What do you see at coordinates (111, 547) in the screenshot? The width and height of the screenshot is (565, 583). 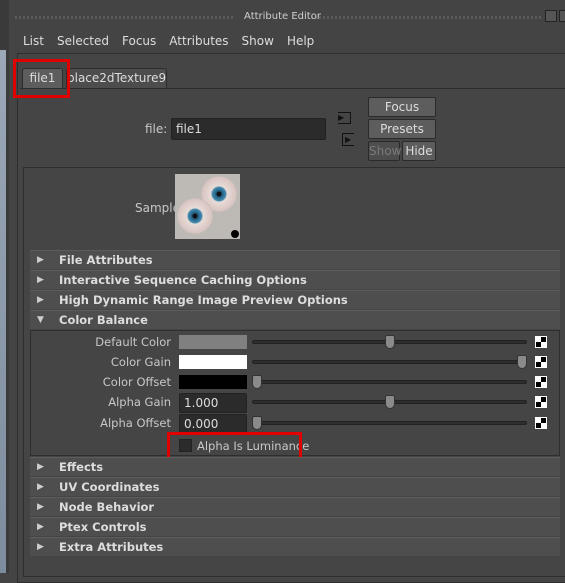 I see `section-label: Extra Attributes` at bounding box center [111, 547].